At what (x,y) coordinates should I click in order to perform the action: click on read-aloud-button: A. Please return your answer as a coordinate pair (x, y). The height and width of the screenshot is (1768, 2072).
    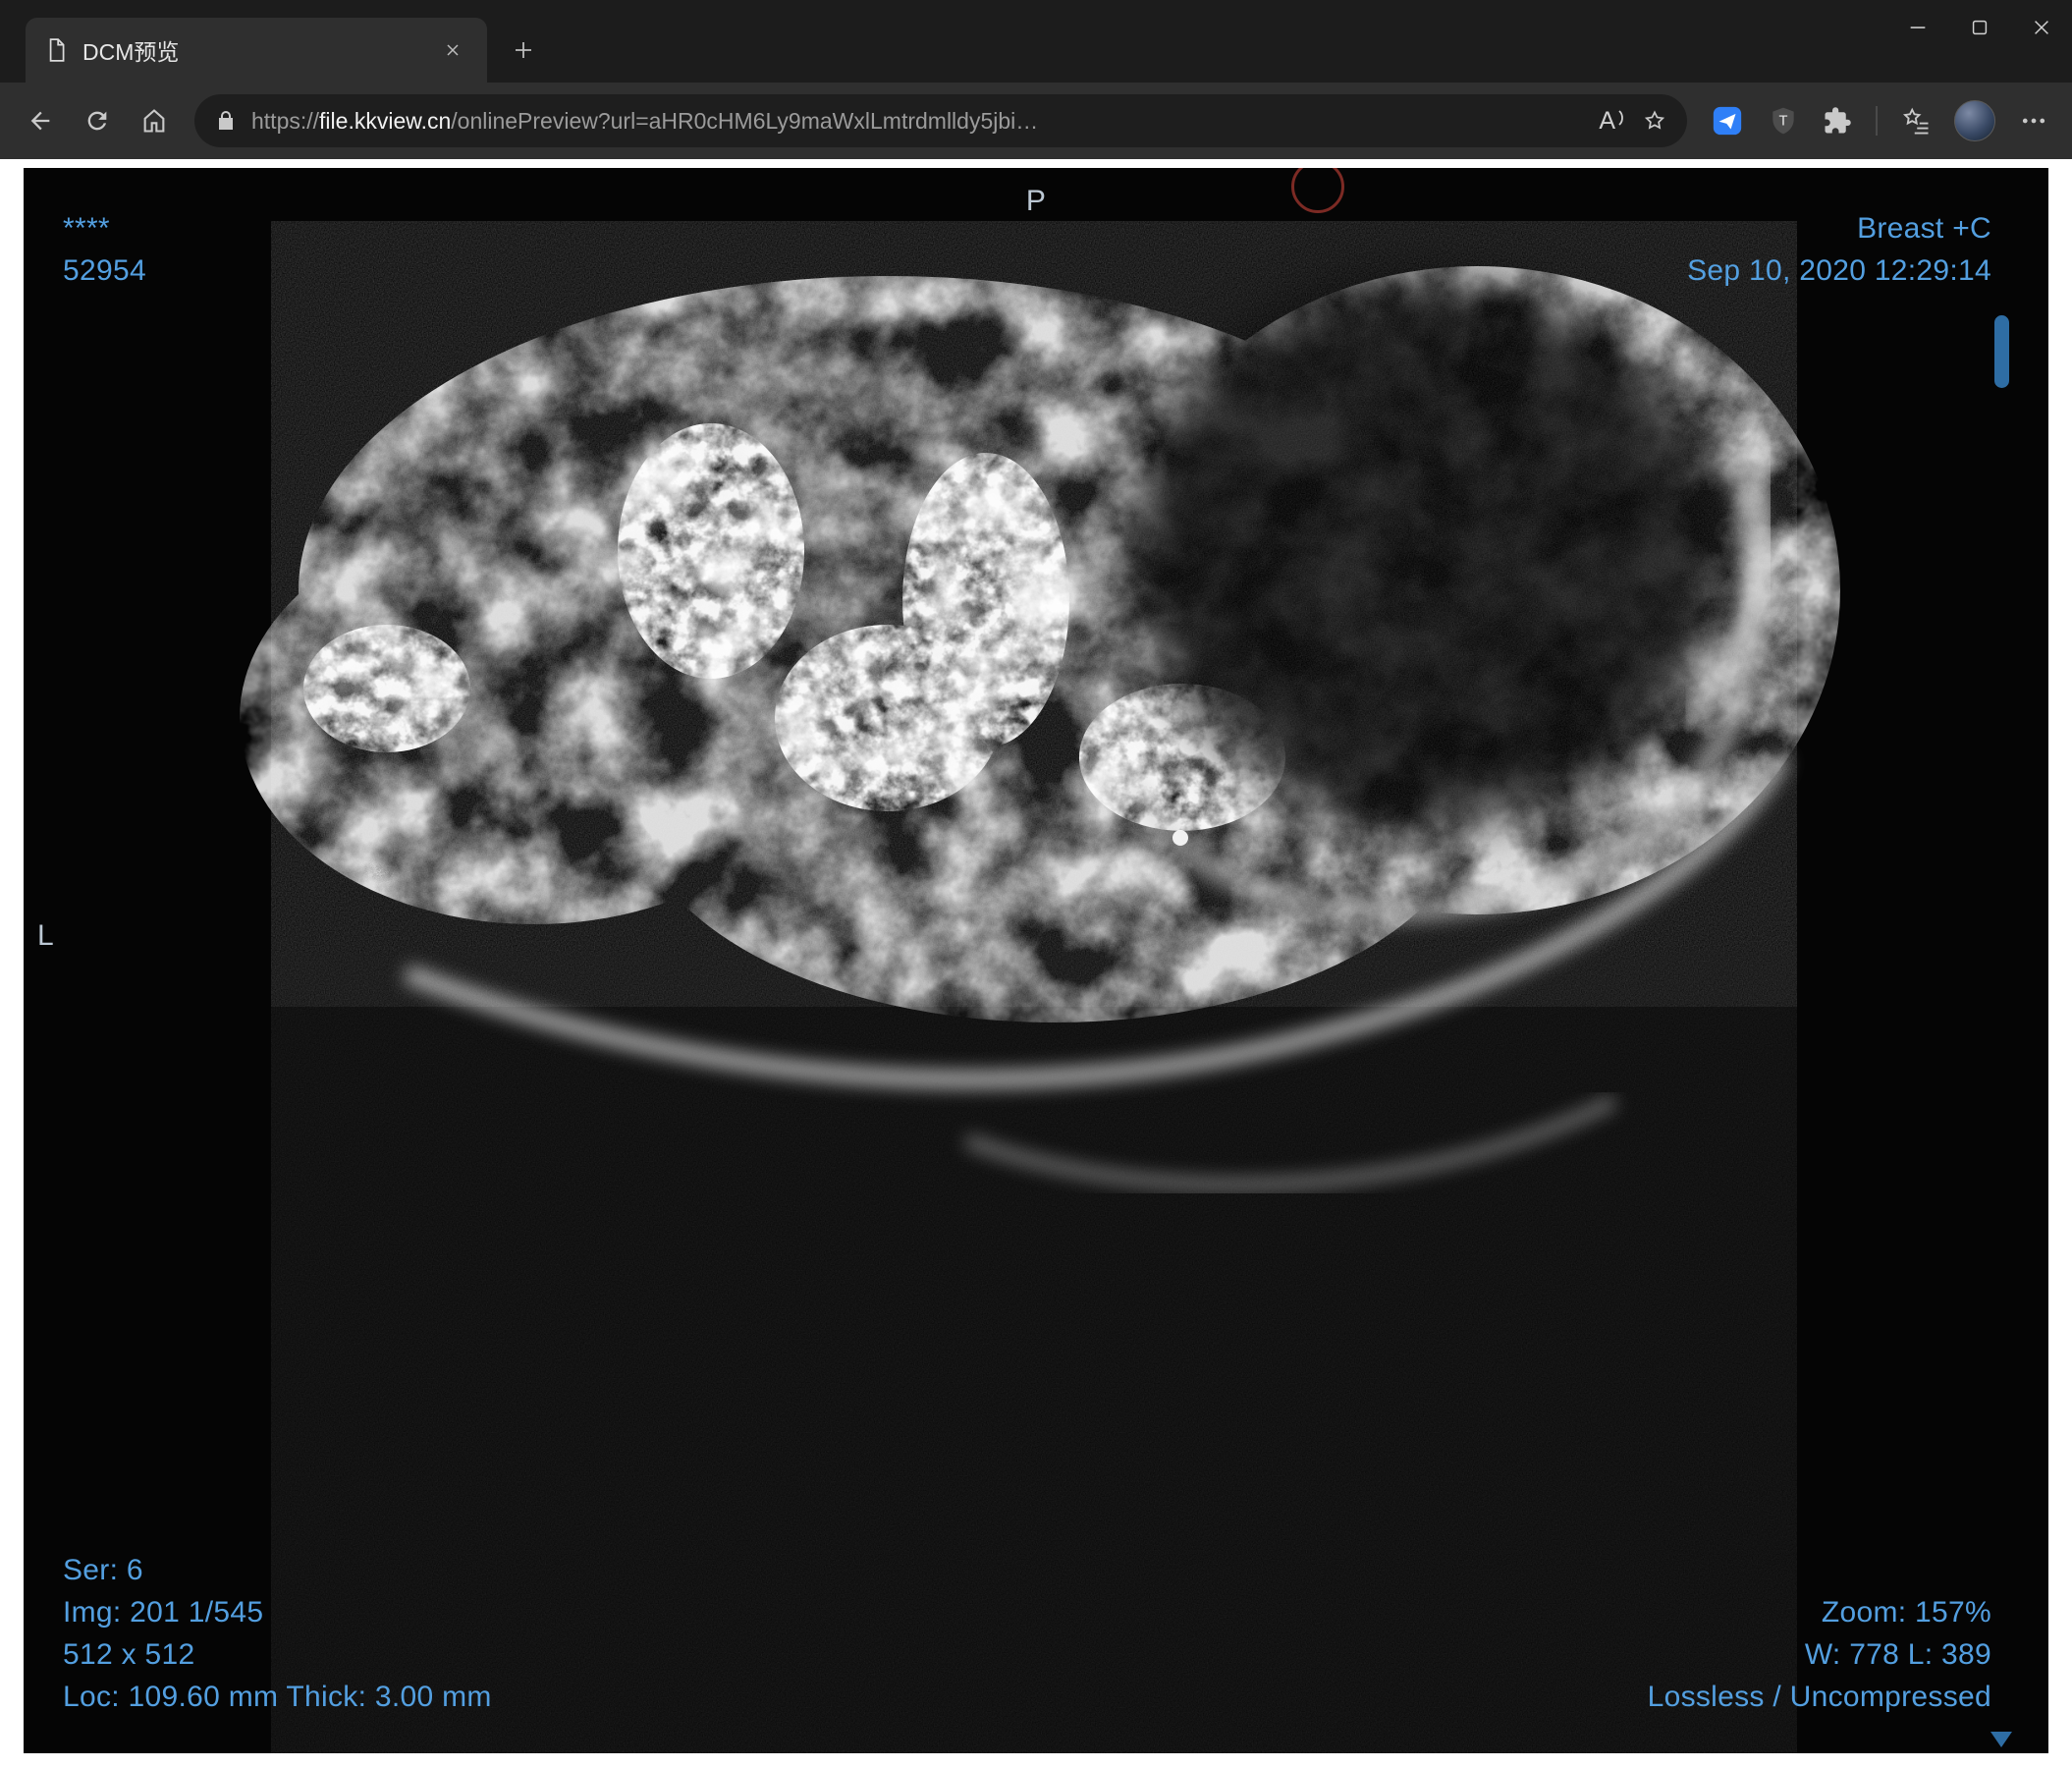
    Looking at the image, I should click on (1613, 121).